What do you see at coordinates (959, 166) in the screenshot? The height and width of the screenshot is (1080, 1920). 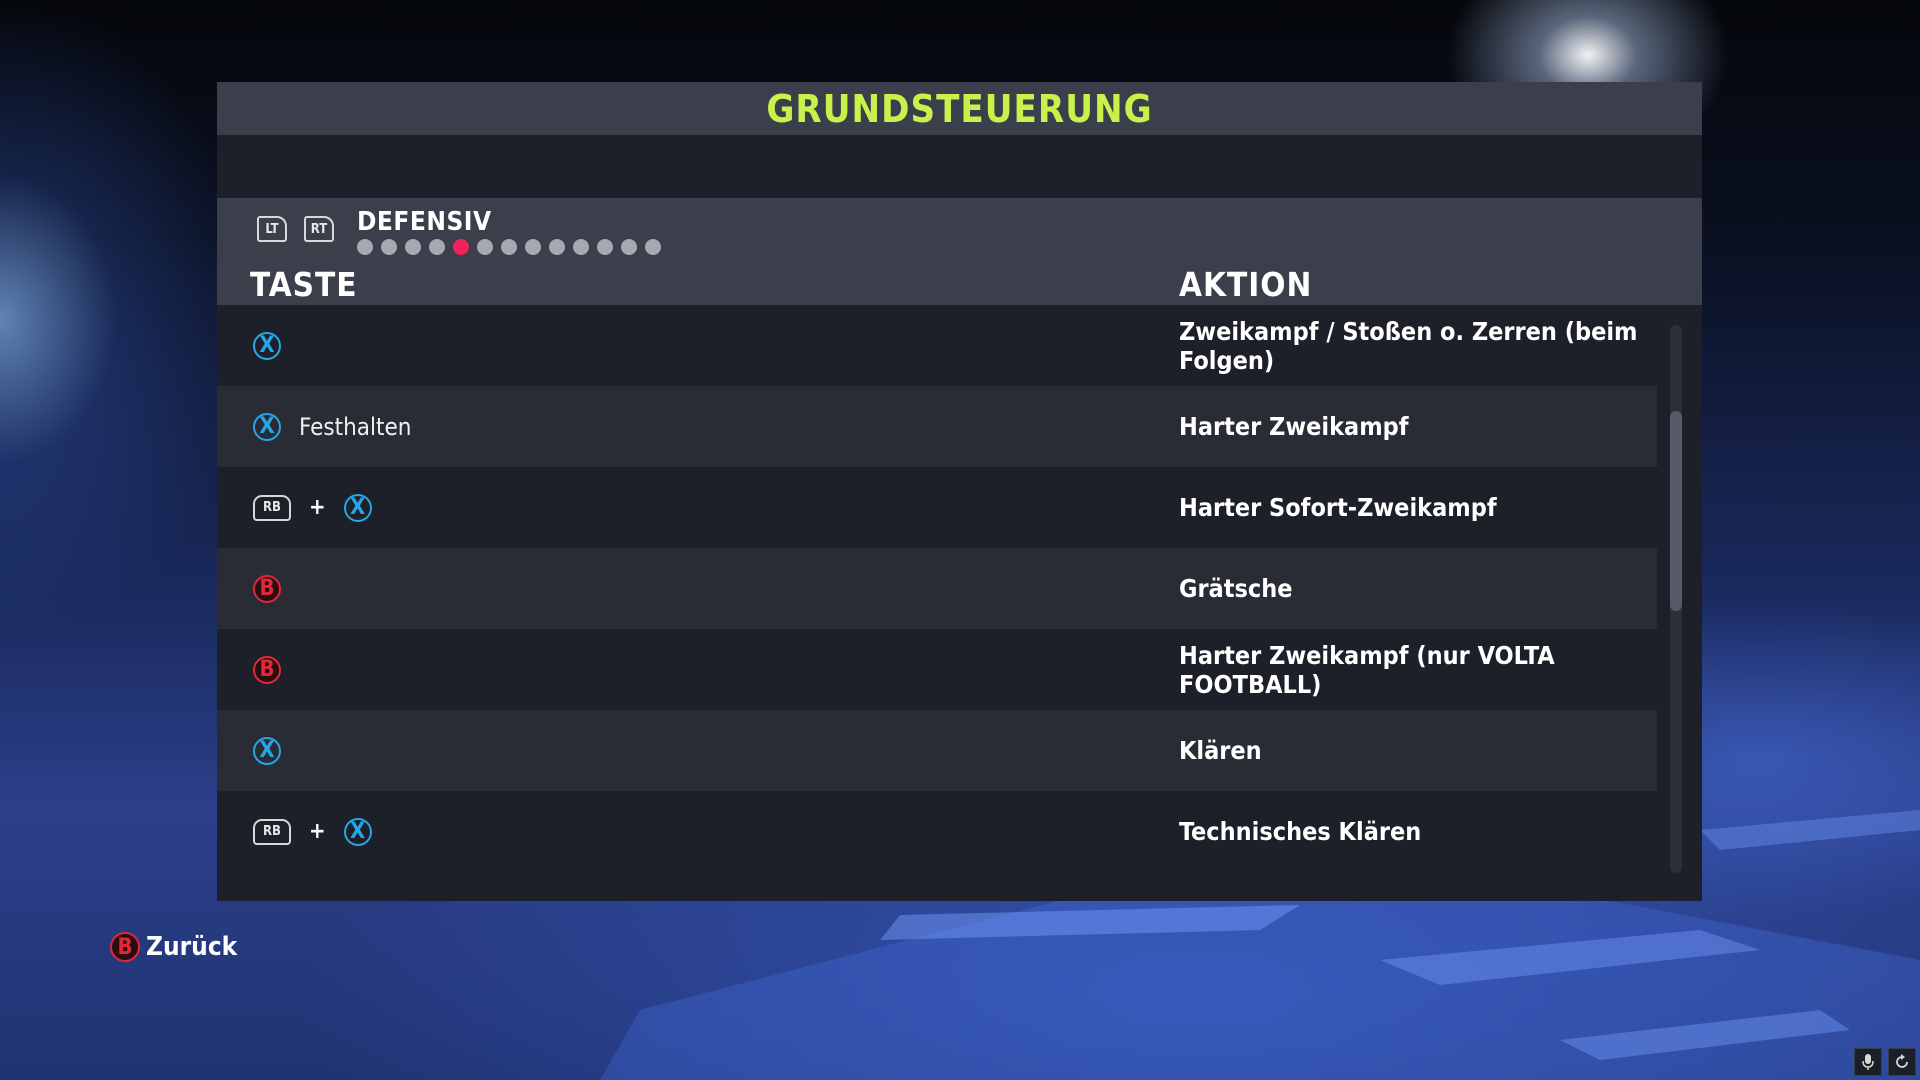 I see `panel-spacer` at bounding box center [959, 166].